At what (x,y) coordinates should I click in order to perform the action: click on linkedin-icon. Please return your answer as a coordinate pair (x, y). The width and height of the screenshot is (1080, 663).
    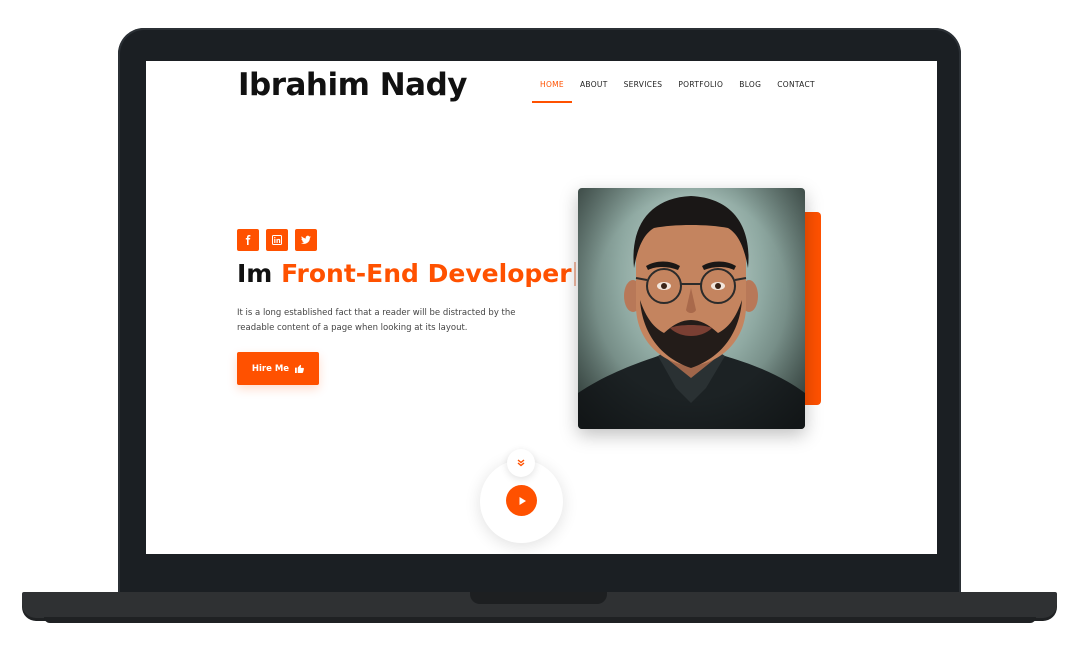
    Looking at the image, I should click on (277, 240).